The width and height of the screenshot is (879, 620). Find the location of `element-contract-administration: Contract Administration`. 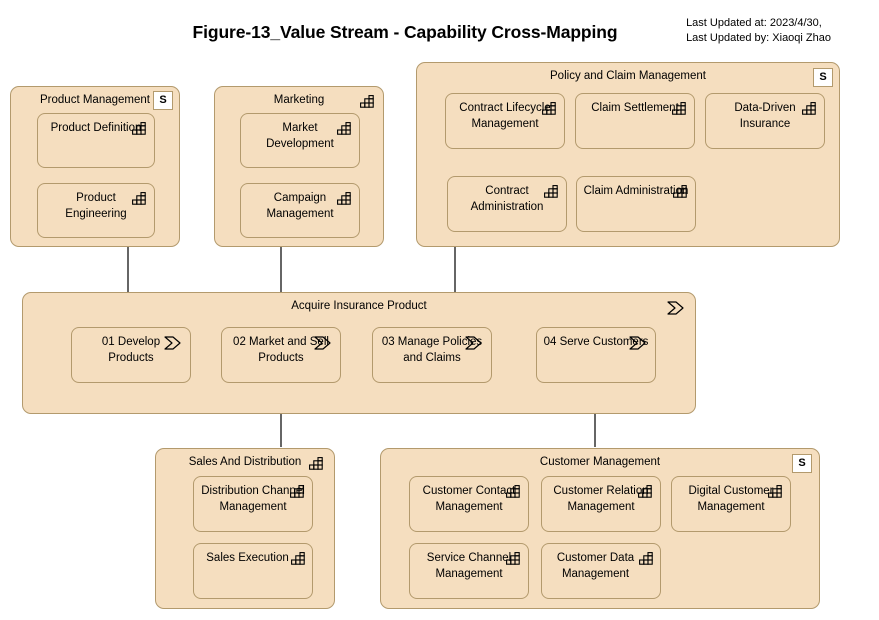

element-contract-administration: Contract Administration is located at coordinates (507, 204).